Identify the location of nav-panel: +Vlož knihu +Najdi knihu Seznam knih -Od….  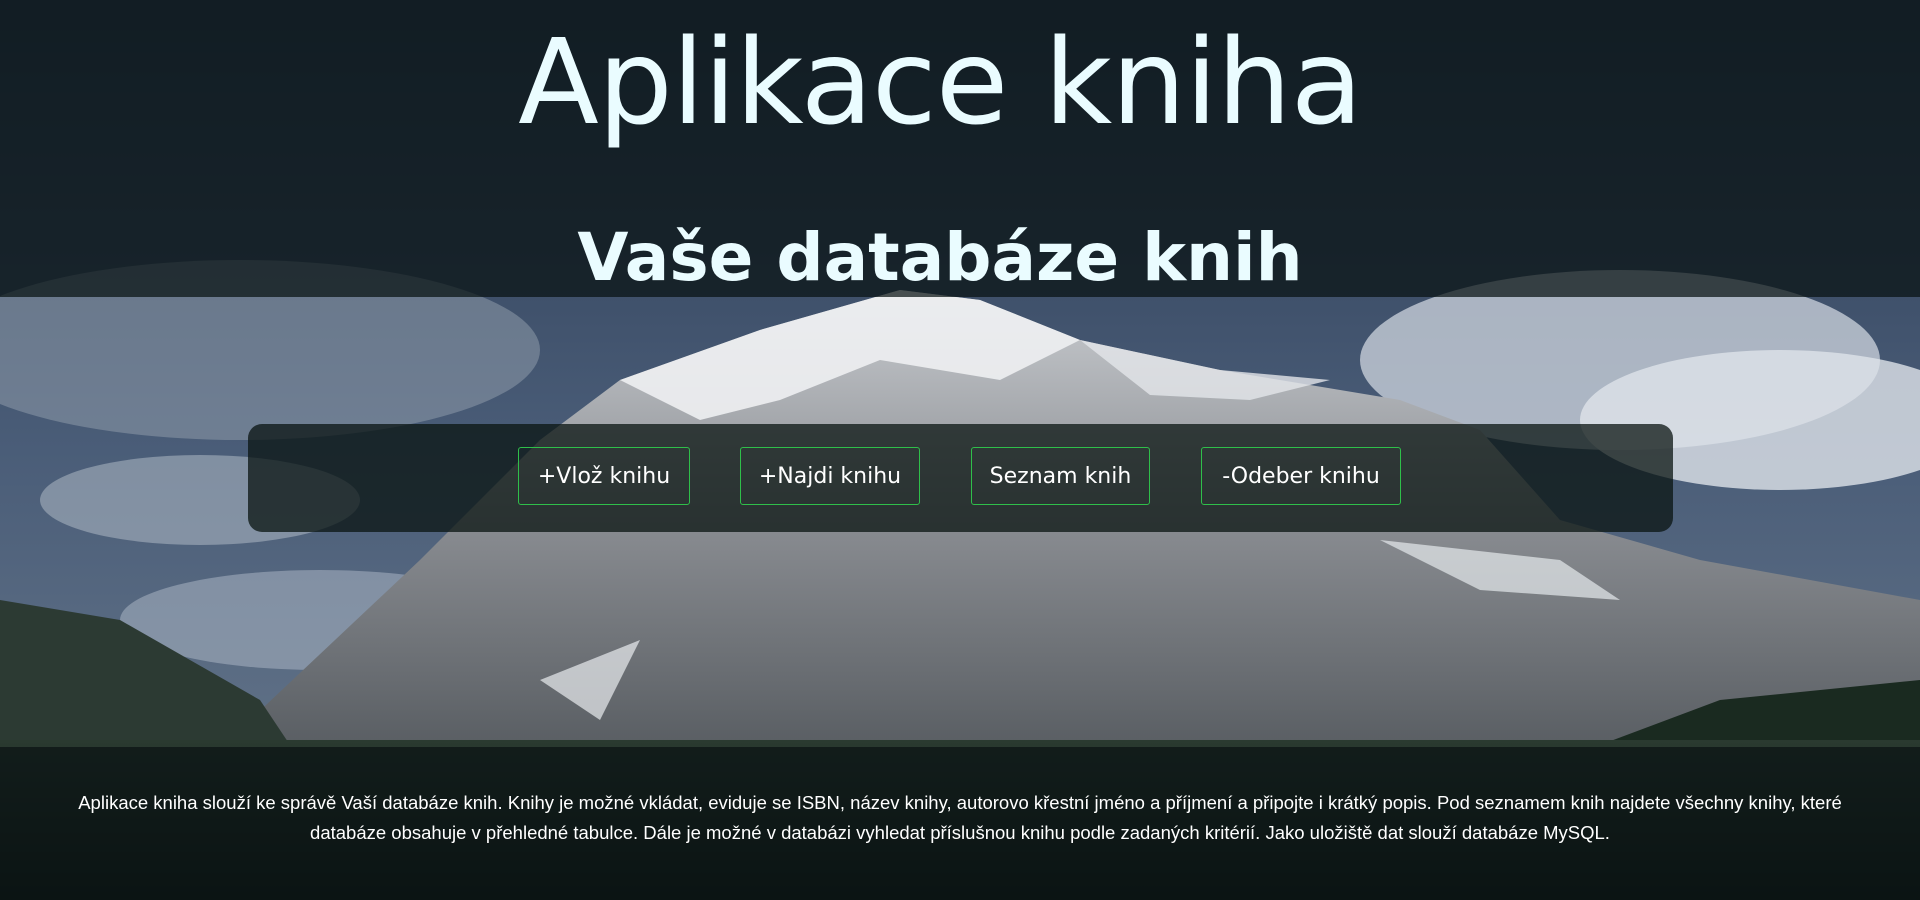
(960, 478).